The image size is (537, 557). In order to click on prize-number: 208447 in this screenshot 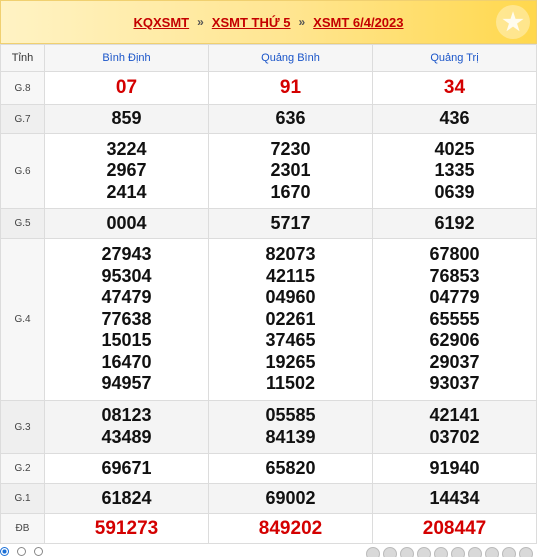, I will do `click(454, 528)`.